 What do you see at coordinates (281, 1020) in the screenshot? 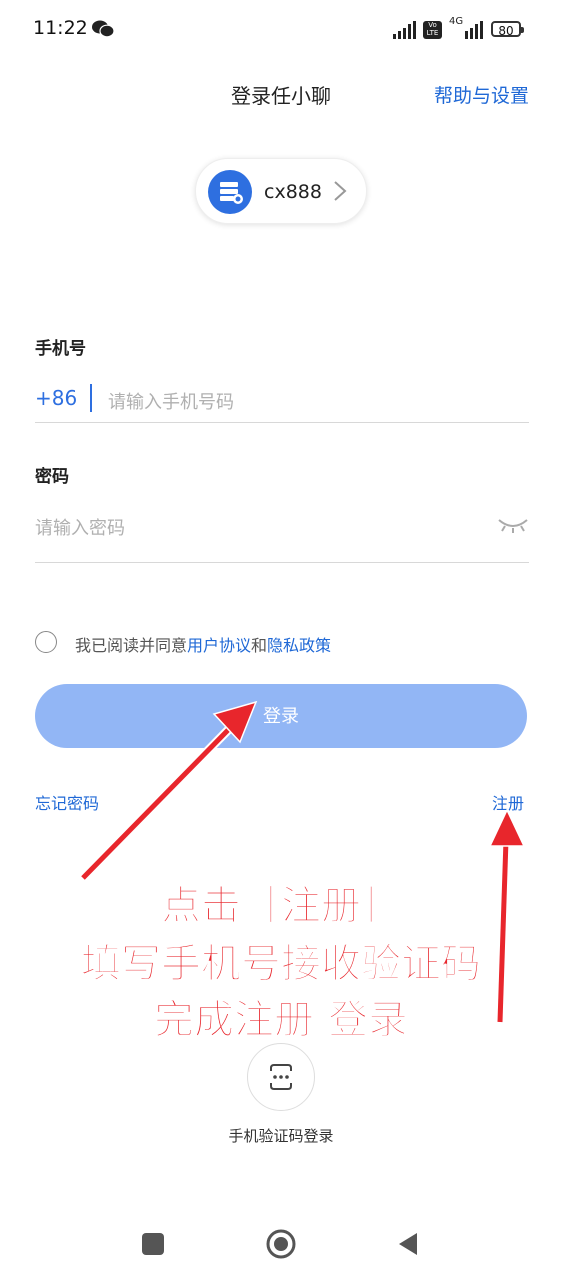
I see `annotation-line-3: 完成注册 登录` at bounding box center [281, 1020].